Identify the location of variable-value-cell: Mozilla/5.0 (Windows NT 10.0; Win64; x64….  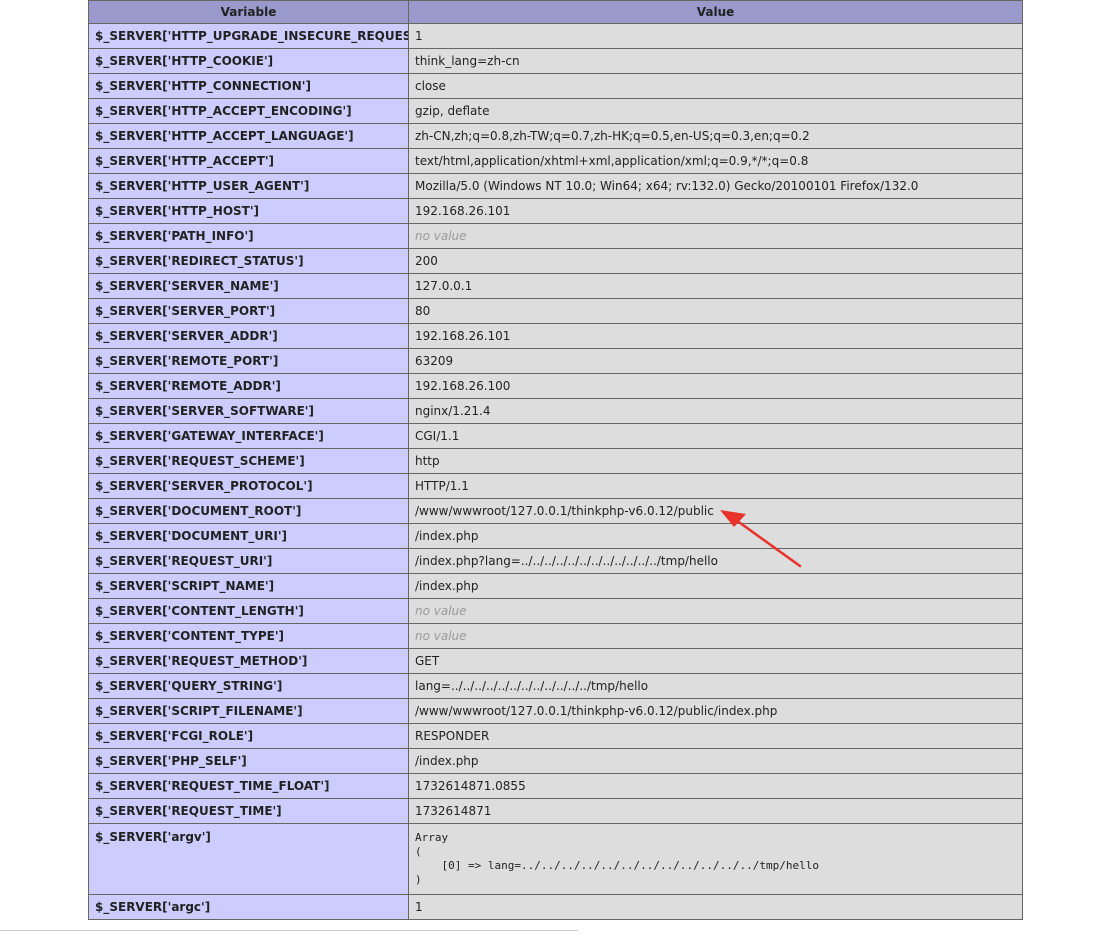
(715, 186).